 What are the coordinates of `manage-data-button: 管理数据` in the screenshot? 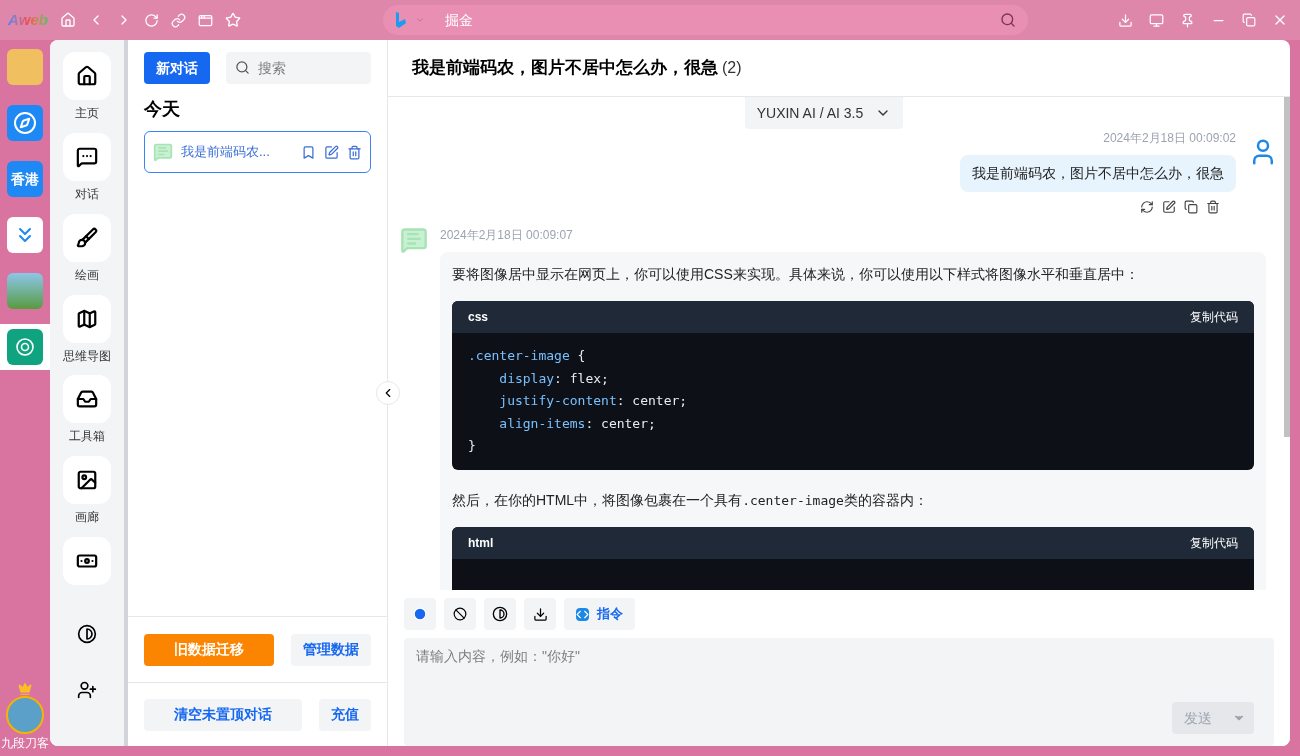 It's located at (331, 649).